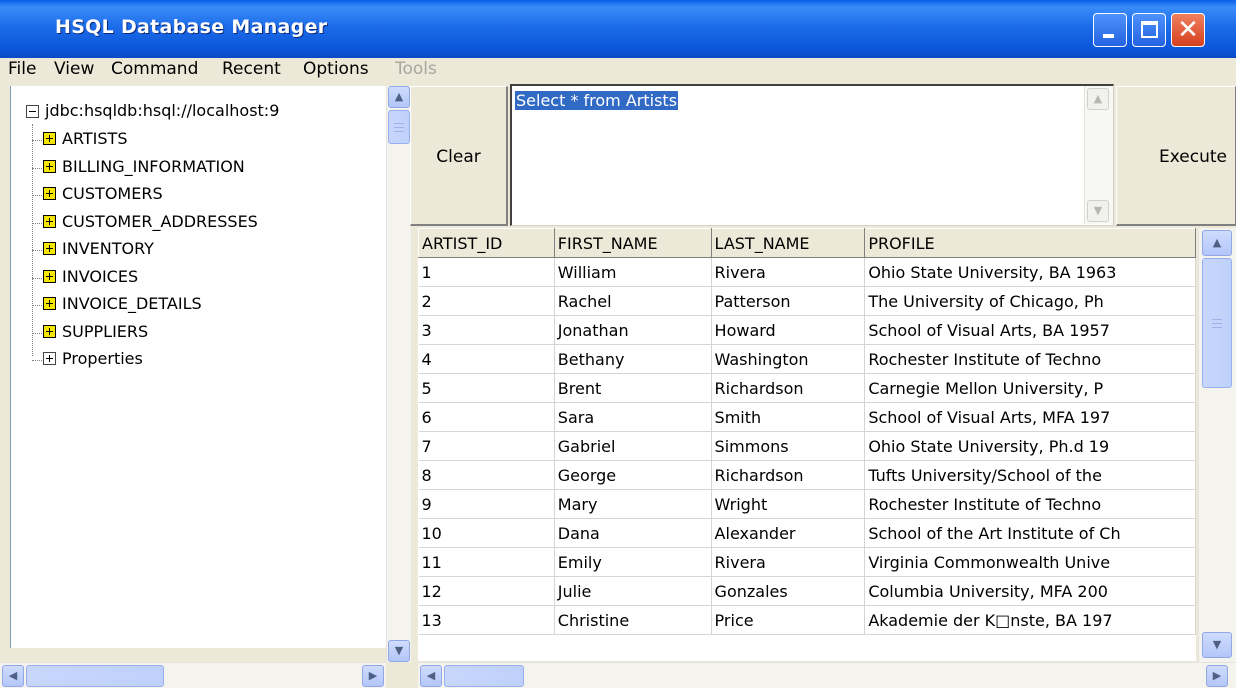  I want to click on table-cell: The University of Chicago, Ph, so click(1030, 301).